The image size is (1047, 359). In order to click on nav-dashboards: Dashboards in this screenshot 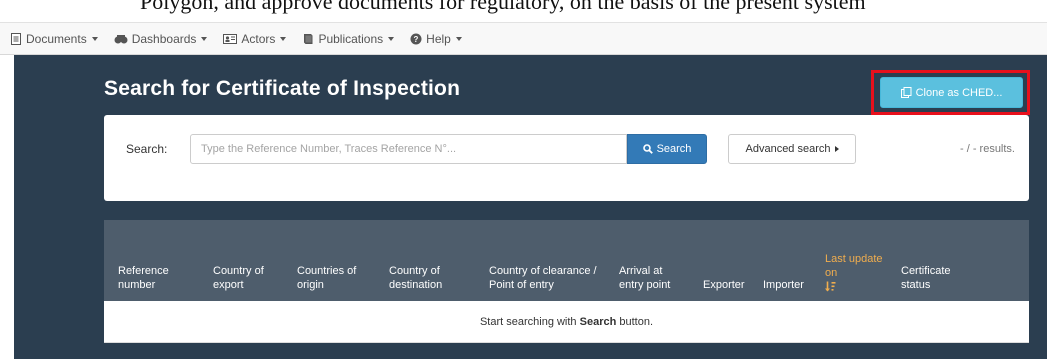, I will do `click(161, 39)`.